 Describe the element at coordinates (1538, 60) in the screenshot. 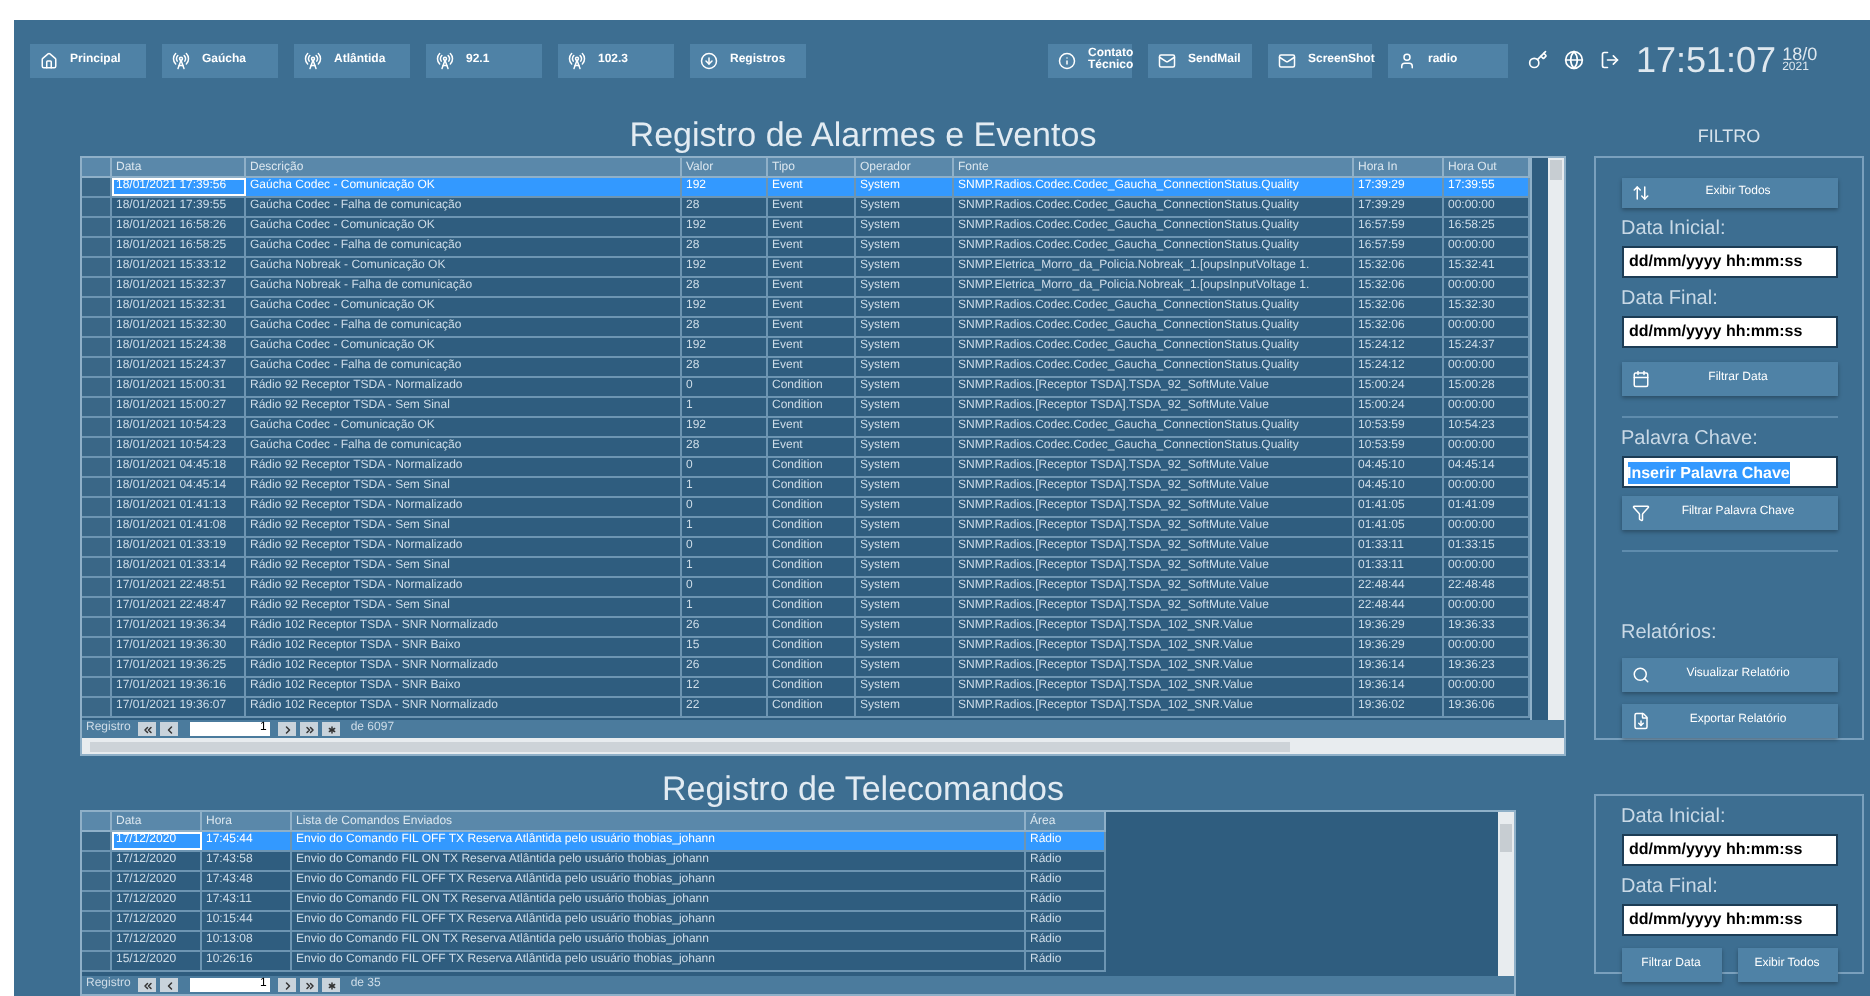

I see `key-icon` at that location.